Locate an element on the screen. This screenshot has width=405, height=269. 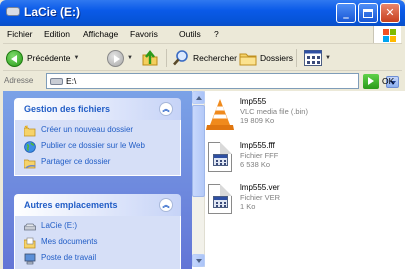
toolbar: Précédente ▼ ▼ Rechercher Dossiers ▼ is located at coordinates (202, 58).